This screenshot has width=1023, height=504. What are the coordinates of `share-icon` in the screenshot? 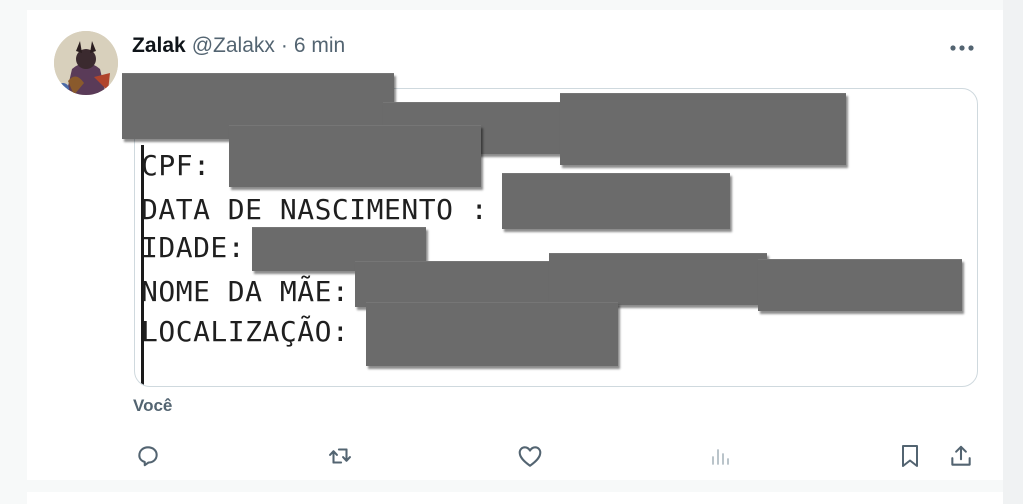 It's located at (961, 455).